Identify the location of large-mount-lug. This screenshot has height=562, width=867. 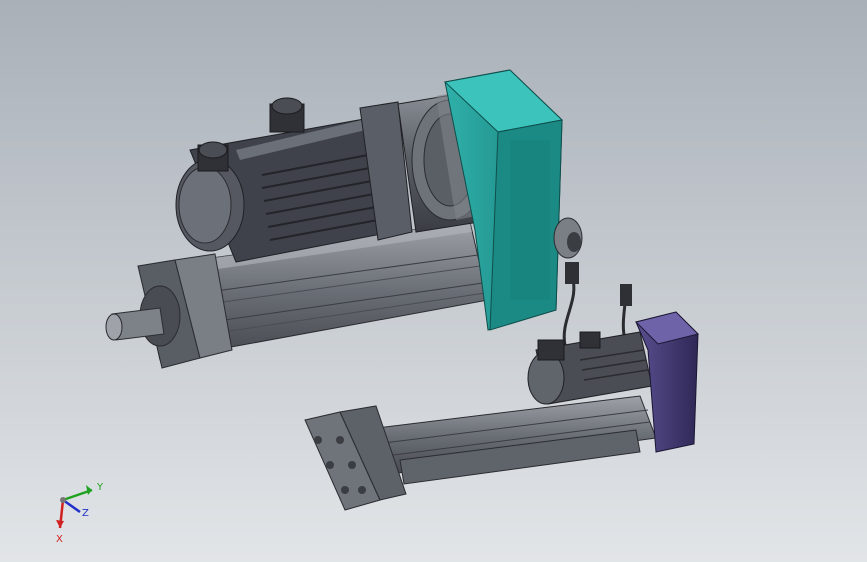
(568, 238).